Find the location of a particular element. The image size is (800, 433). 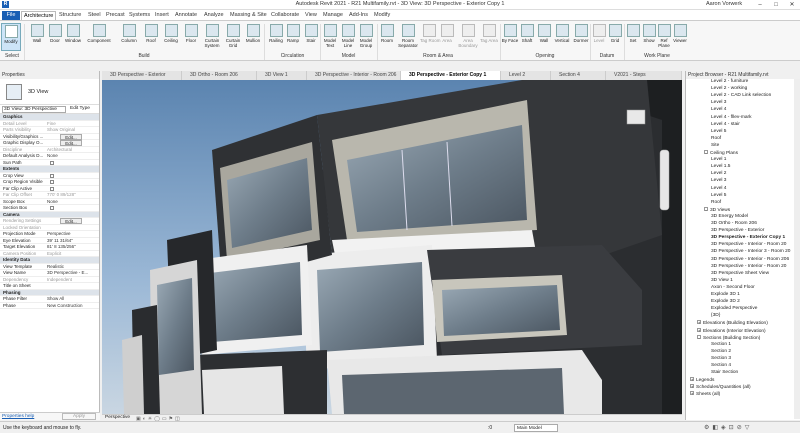

window-button: Window is located at coordinates (73, 37).